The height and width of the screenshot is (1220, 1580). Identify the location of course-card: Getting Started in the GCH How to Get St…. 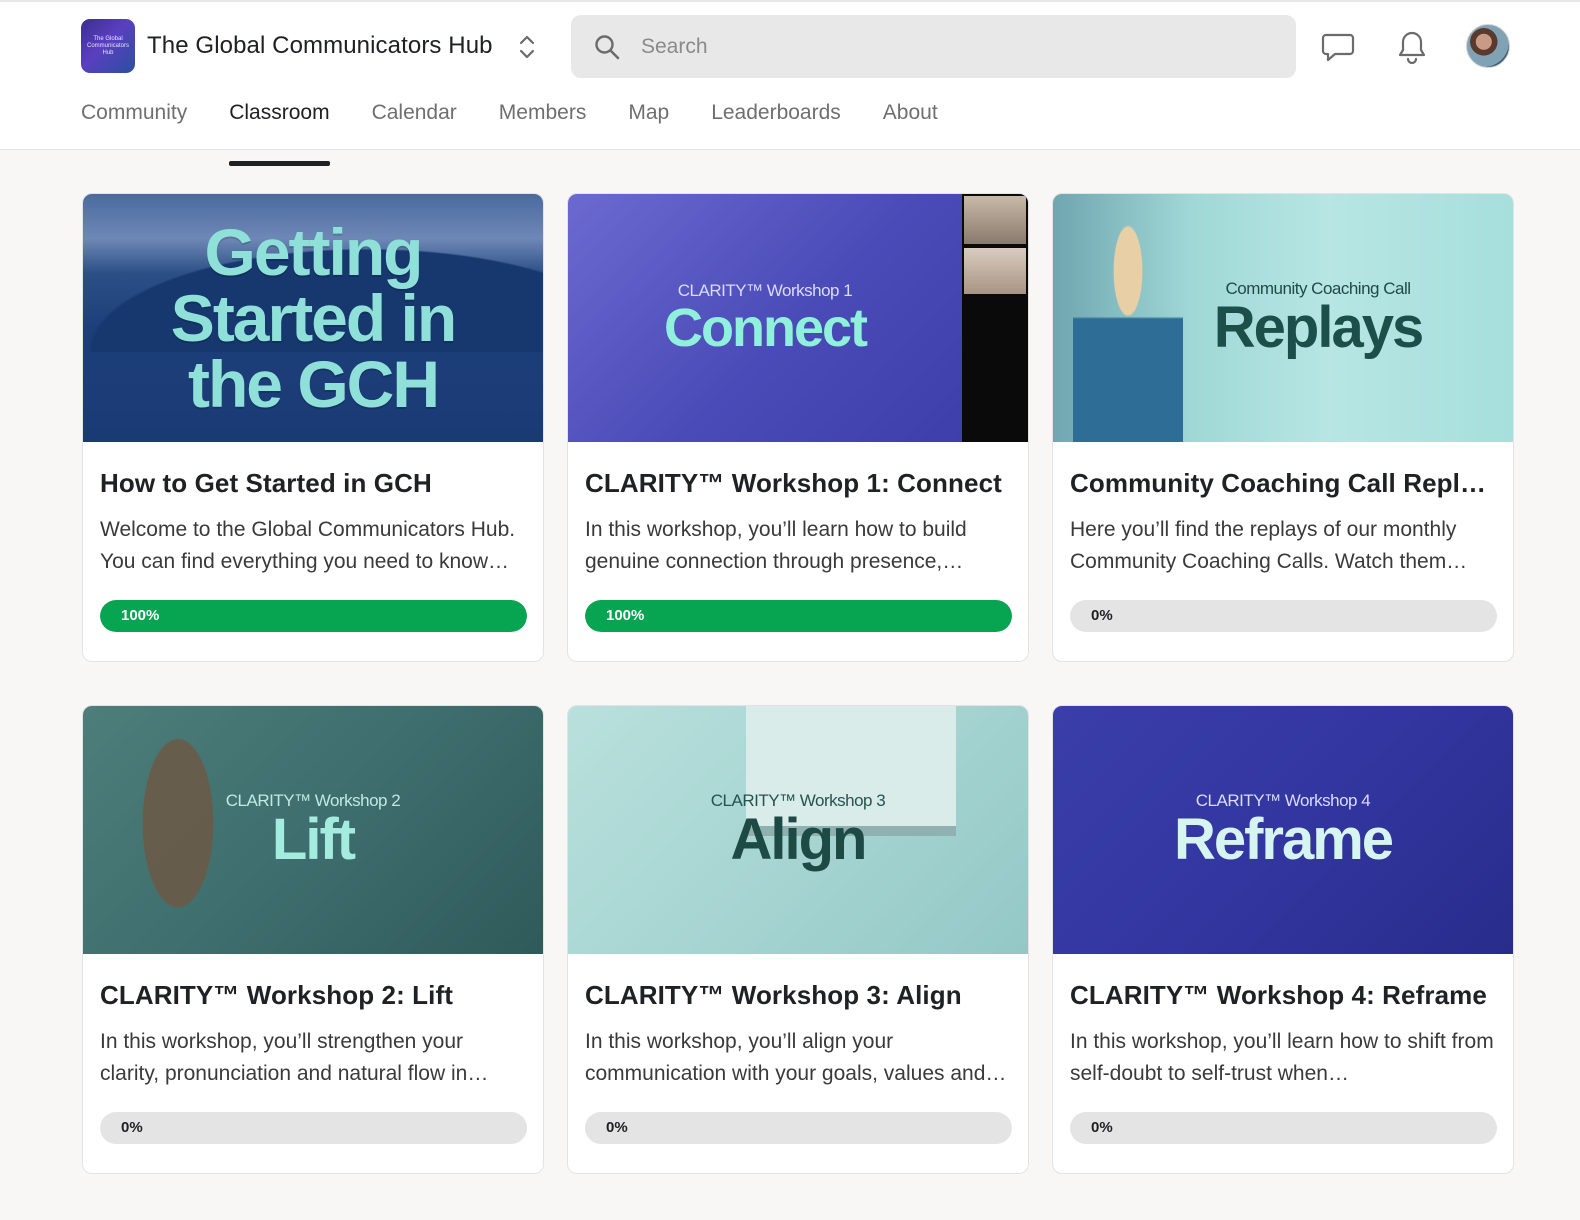
(313, 427).